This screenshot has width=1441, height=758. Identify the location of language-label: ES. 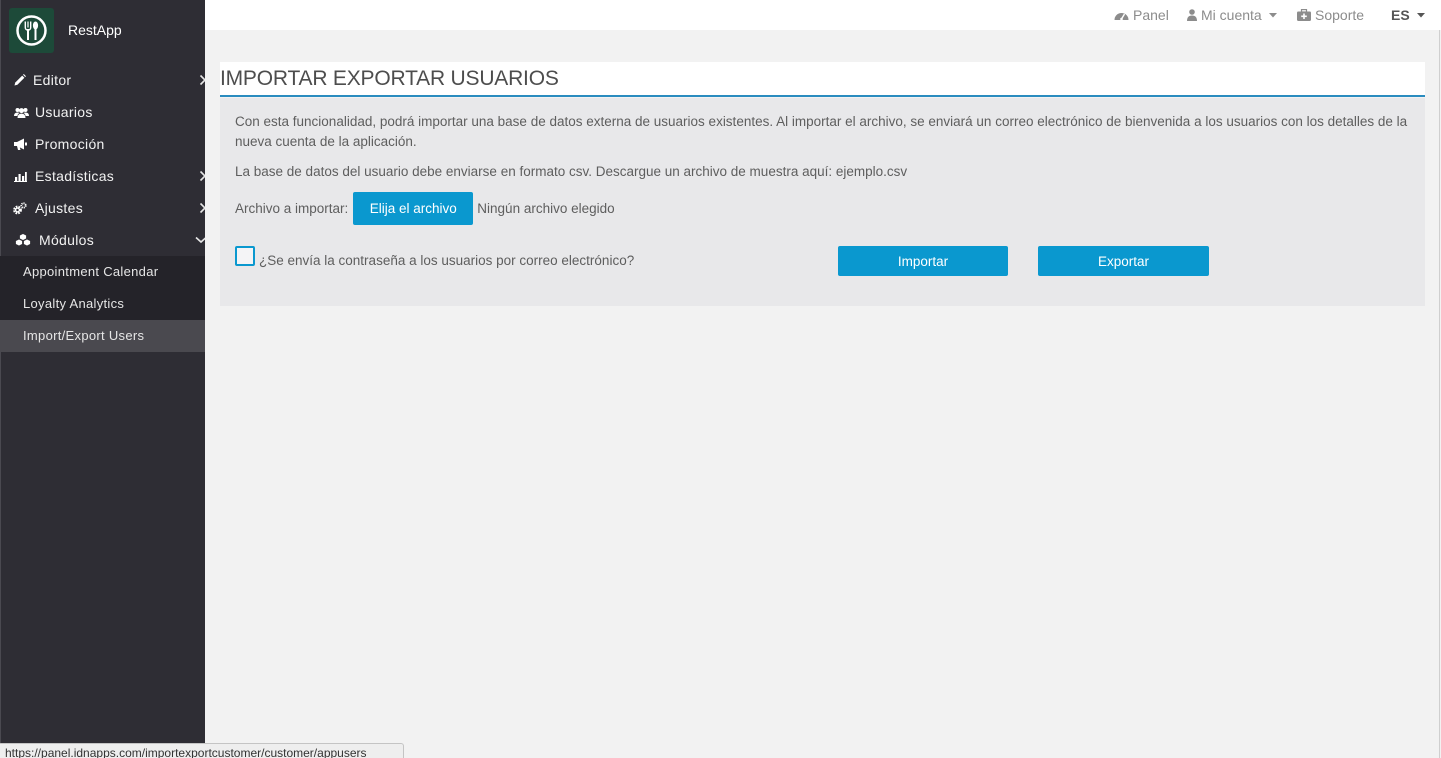
(1400, 15).